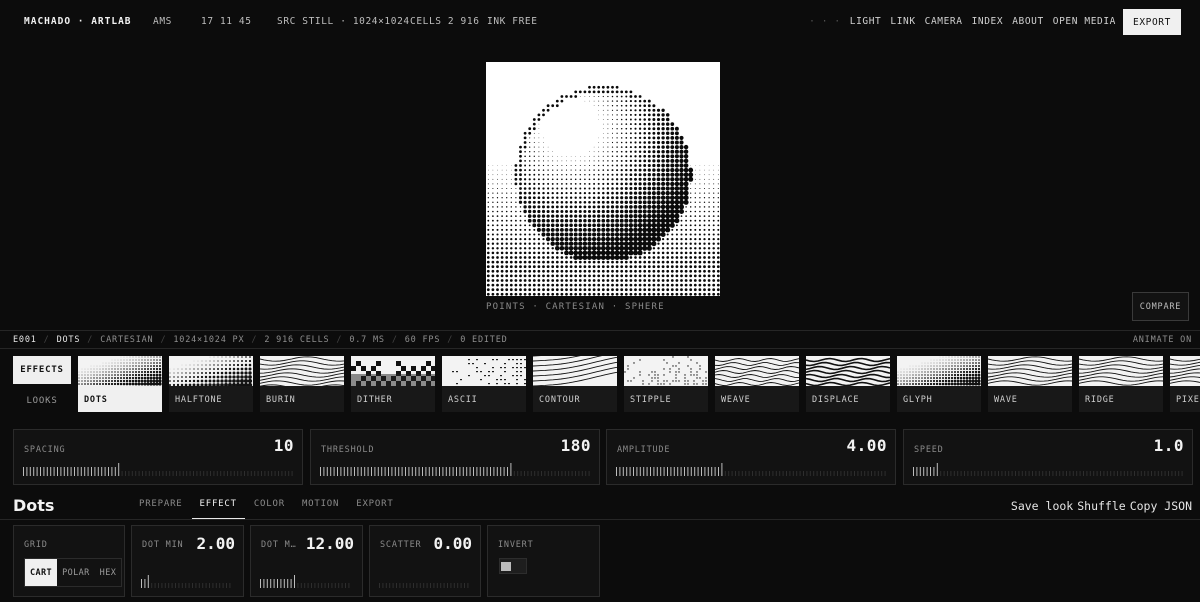 Image resolution: width=1200 pixels, height=602 pixels. What do you see at coordinates (918, 400) in the screenshot?
I see `effect-label: GLYPH` at bounding box center [918, 400].